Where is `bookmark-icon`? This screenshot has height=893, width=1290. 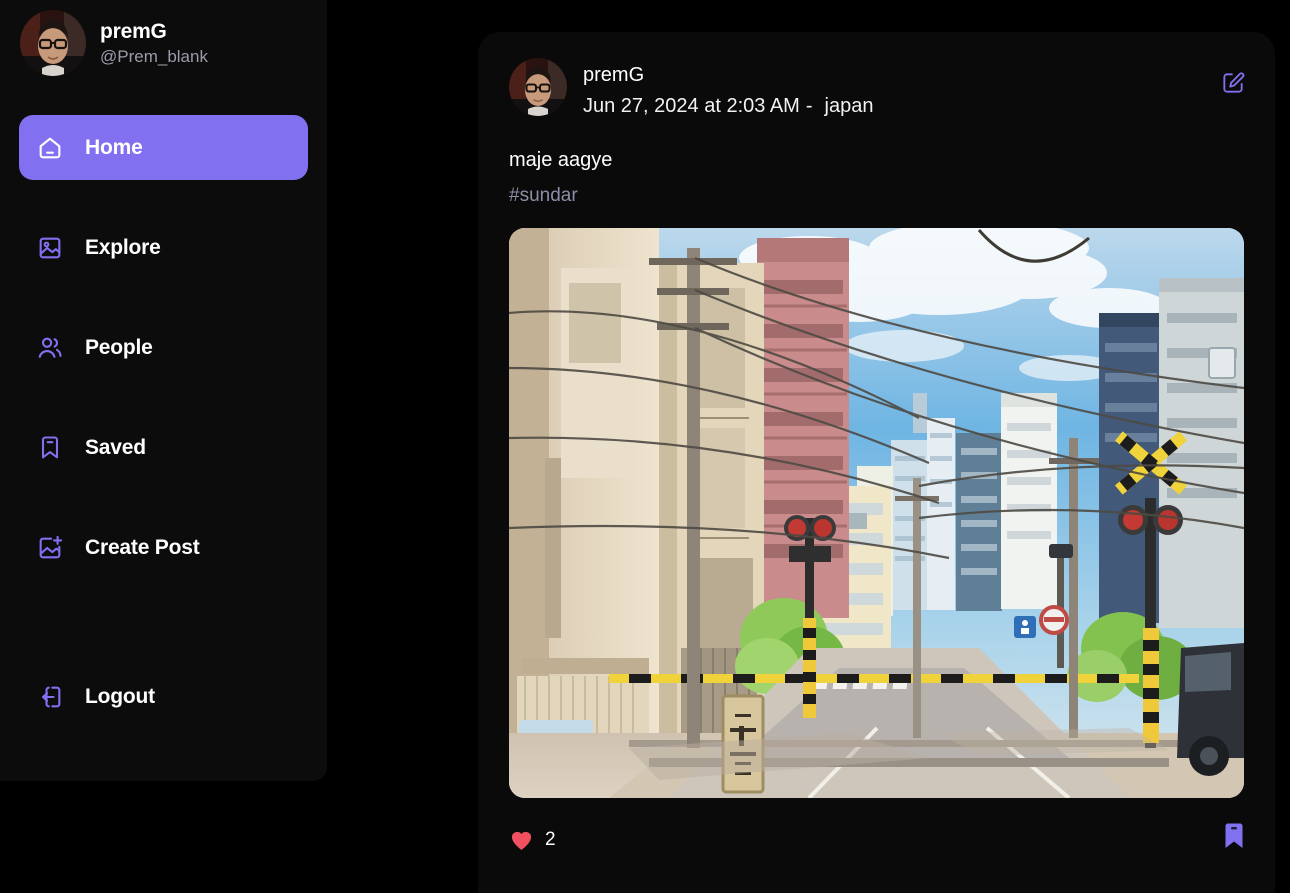
bookmark-icon is located at coordinates (50, 448).